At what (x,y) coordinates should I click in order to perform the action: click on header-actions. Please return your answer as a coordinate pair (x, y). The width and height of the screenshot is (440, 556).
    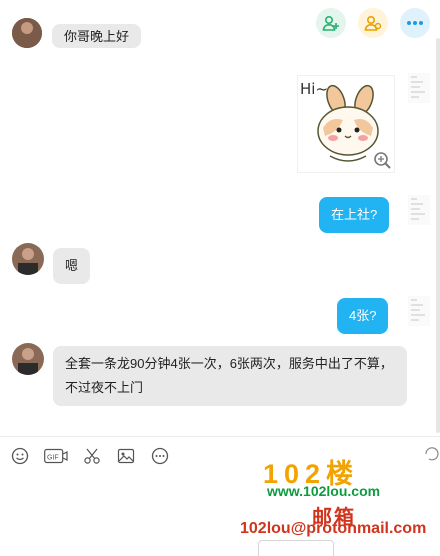
    Looking at the image, I should click on (373, 23).